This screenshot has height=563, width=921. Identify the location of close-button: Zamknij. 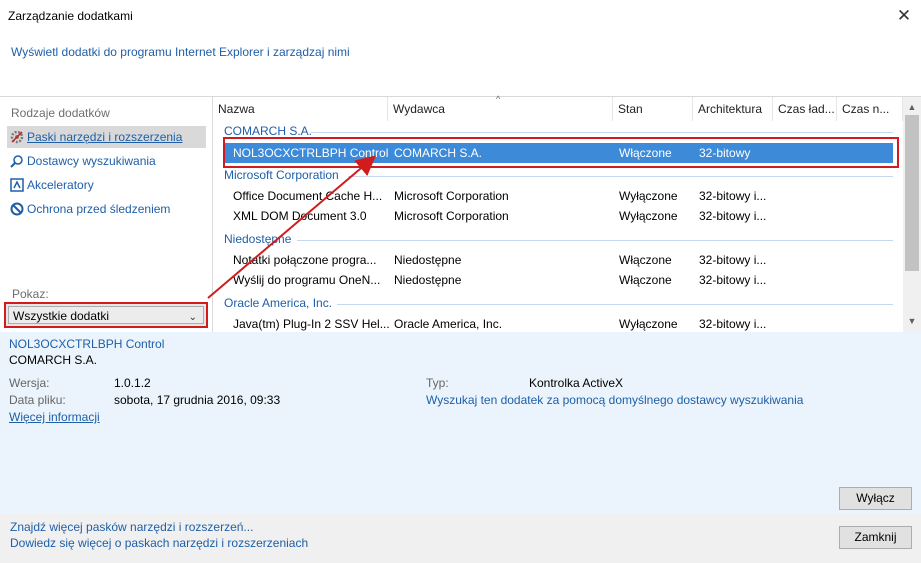
(875, 537).